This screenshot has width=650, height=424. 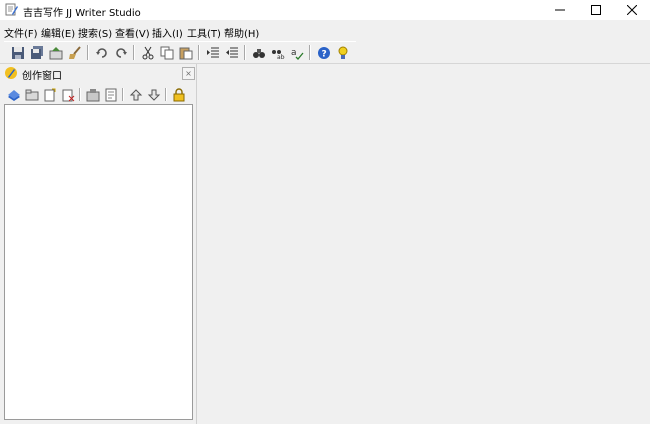 I want to click on menu-search: 搜索(S), so click(x=95, y=32).